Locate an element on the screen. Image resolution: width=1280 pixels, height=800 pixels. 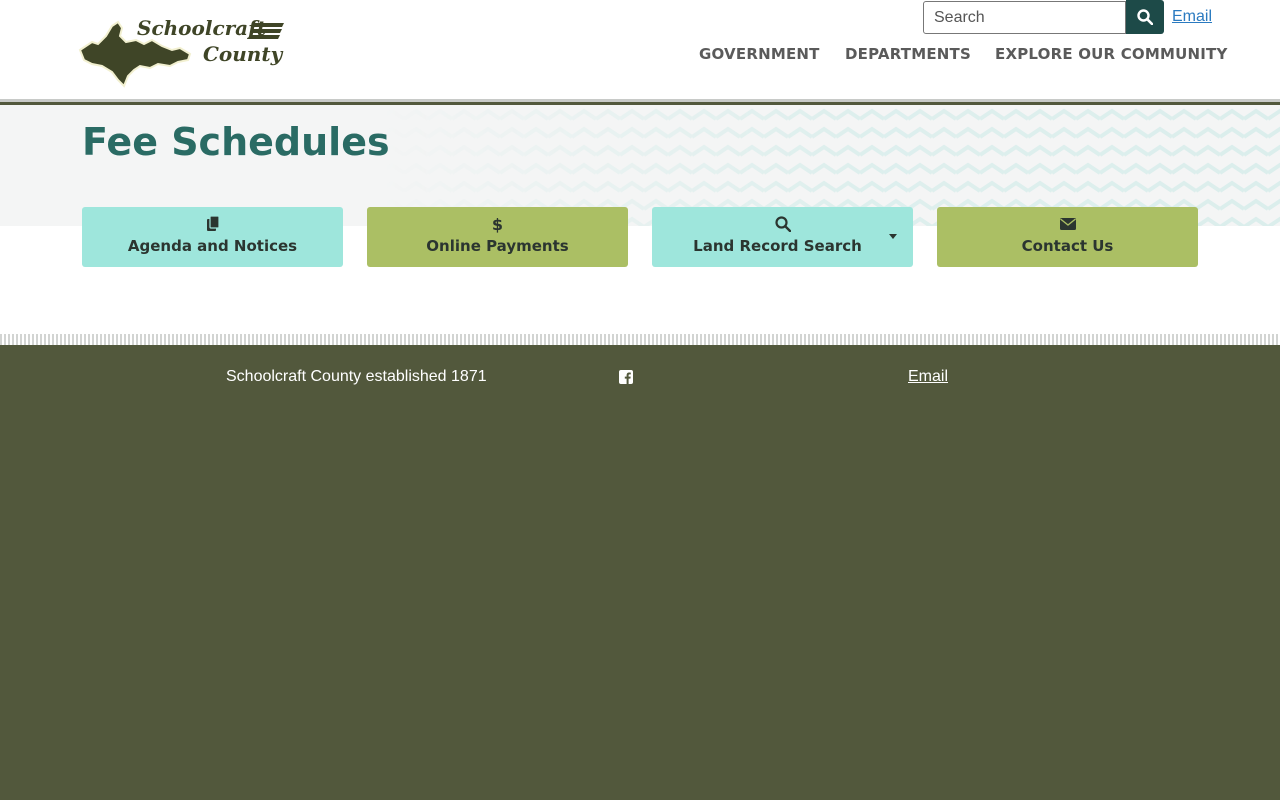
agenda-and-notices-label: Agenda and Notices is located at coordinates (212, 246).